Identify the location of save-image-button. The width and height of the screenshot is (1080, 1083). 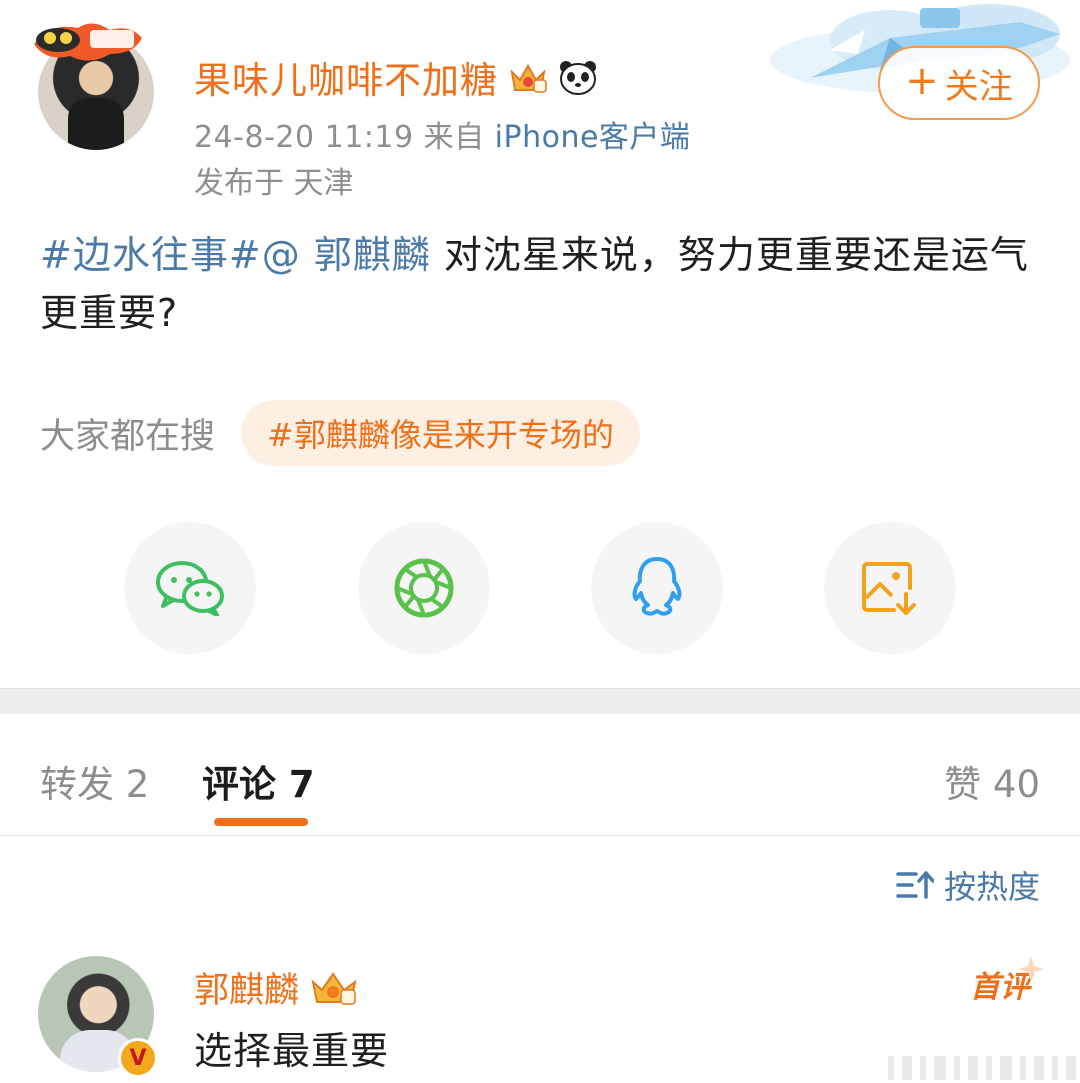
(890, 588).